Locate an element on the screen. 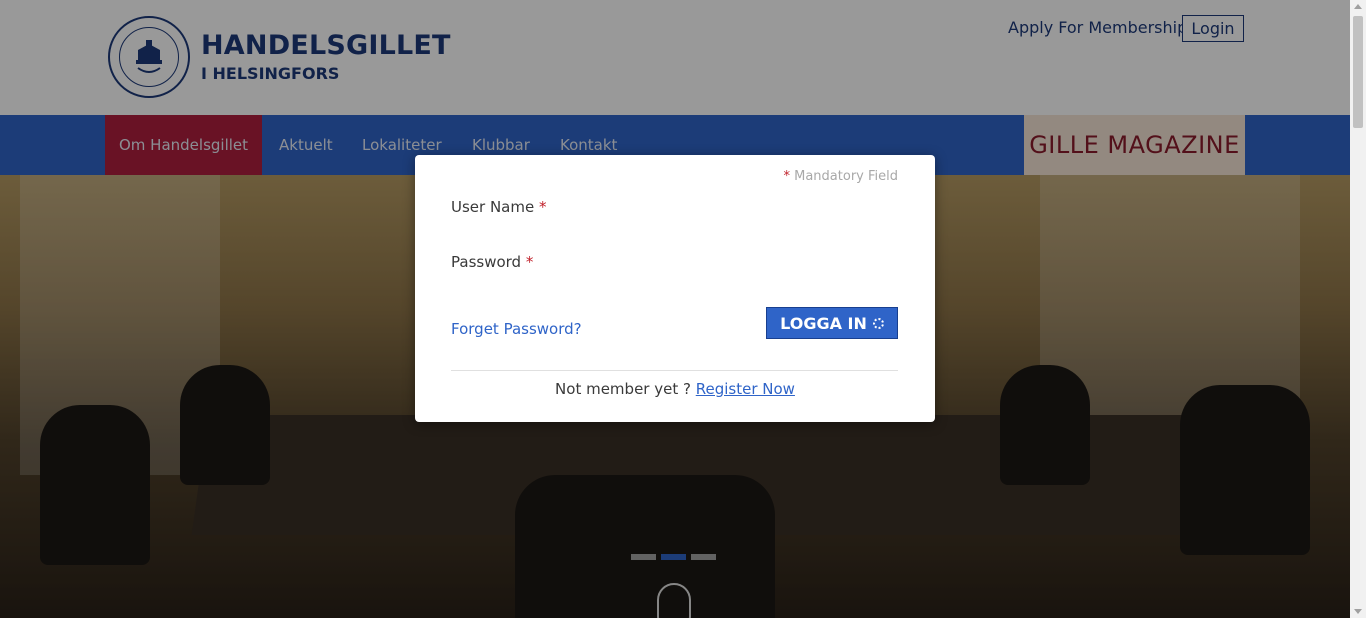 The height and width of the screenshot is (618, 1366). required-marker: * is located at coordinates (786, 176).